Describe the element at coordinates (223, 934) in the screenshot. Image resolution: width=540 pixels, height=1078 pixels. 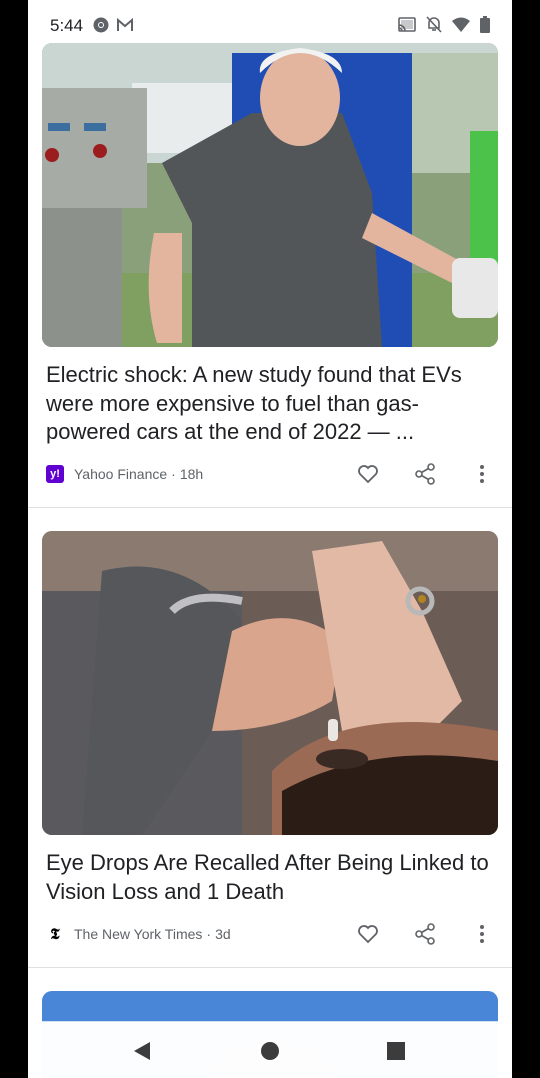
I see `article-age: 3d` at that location.